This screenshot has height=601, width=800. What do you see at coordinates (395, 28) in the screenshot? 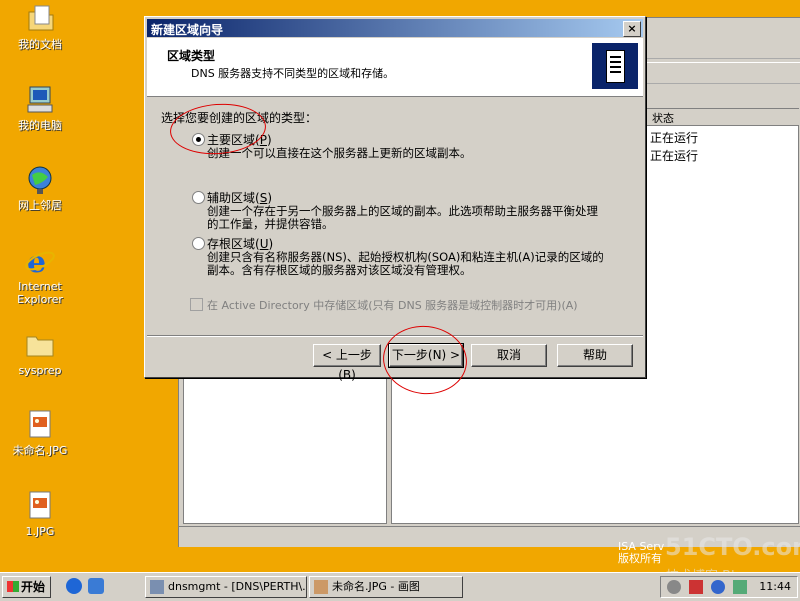
I see `dialog-titlebar: 新建区域向导 ×` at bounding box center [395, 28].